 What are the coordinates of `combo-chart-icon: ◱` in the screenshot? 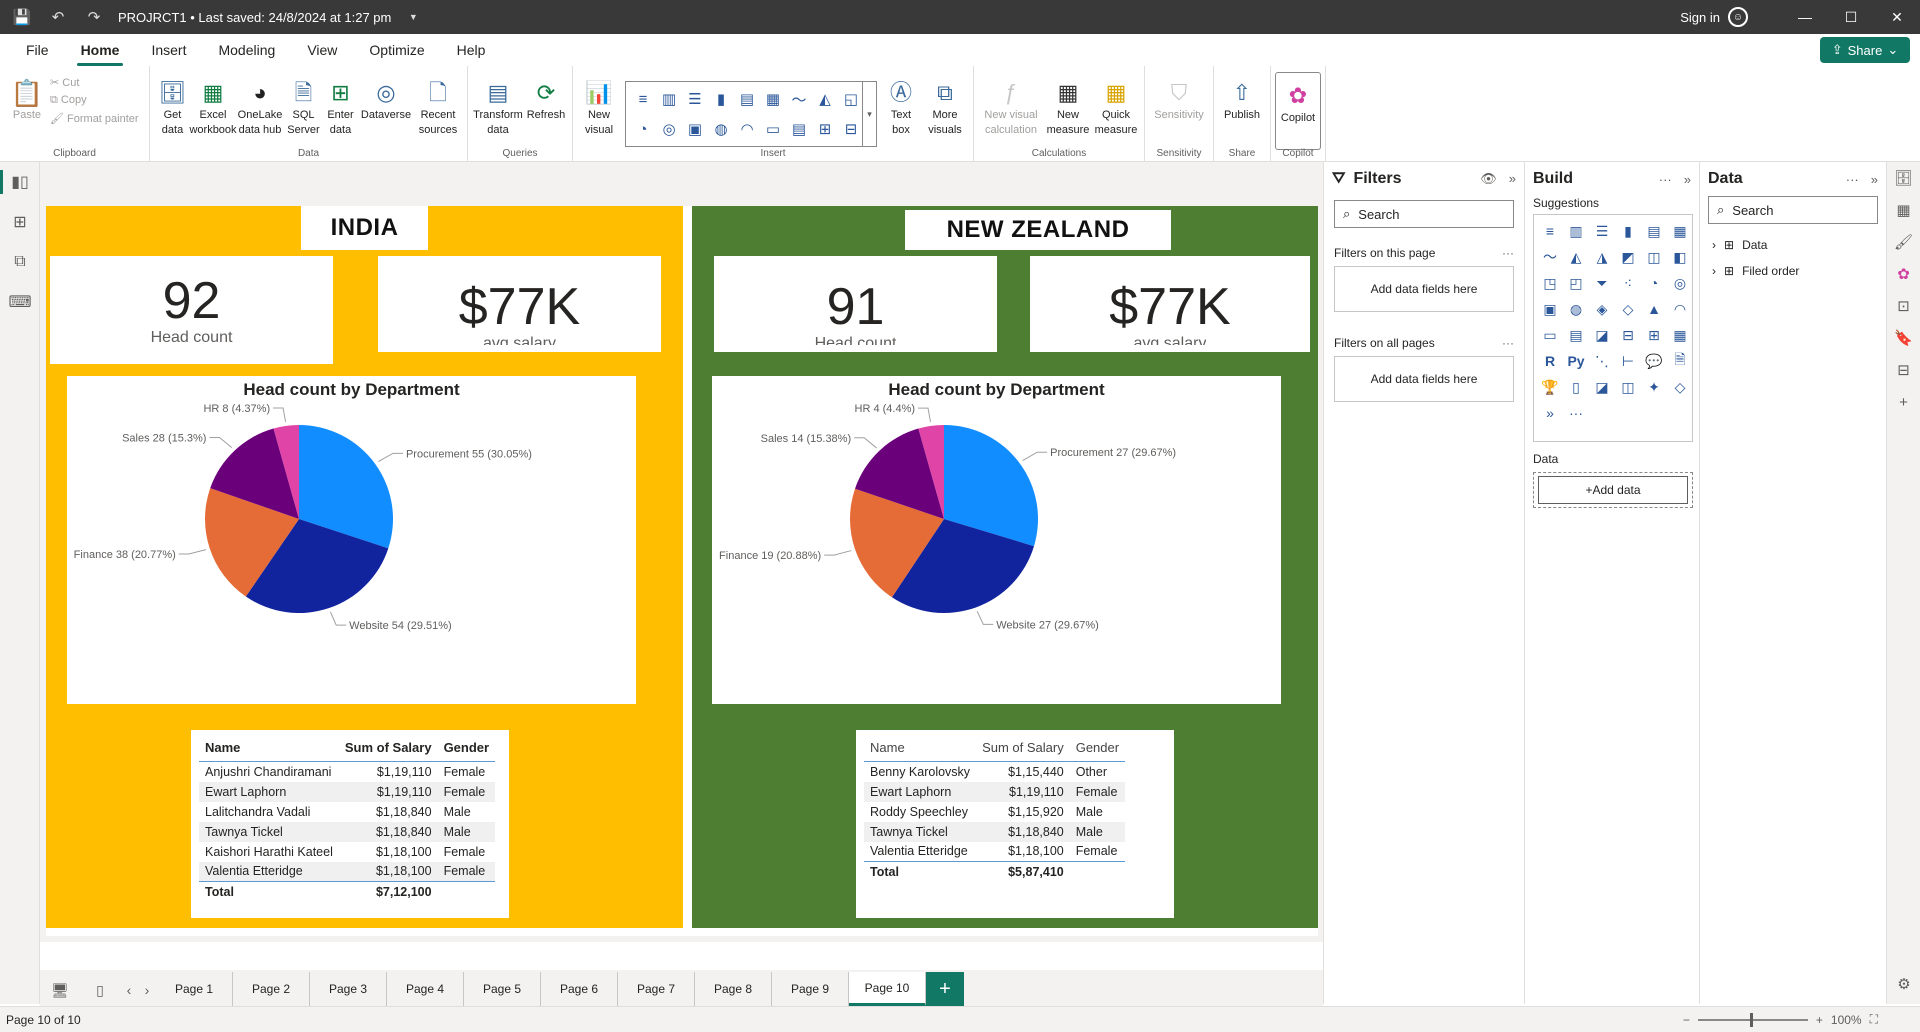 It's located at (851, 99).